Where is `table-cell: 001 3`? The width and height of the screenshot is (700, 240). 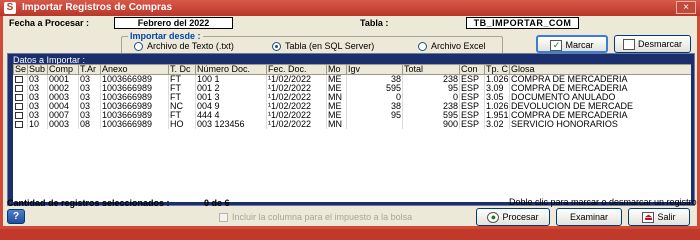 table-cell: 001 3 is located at coordinates (231, 97).